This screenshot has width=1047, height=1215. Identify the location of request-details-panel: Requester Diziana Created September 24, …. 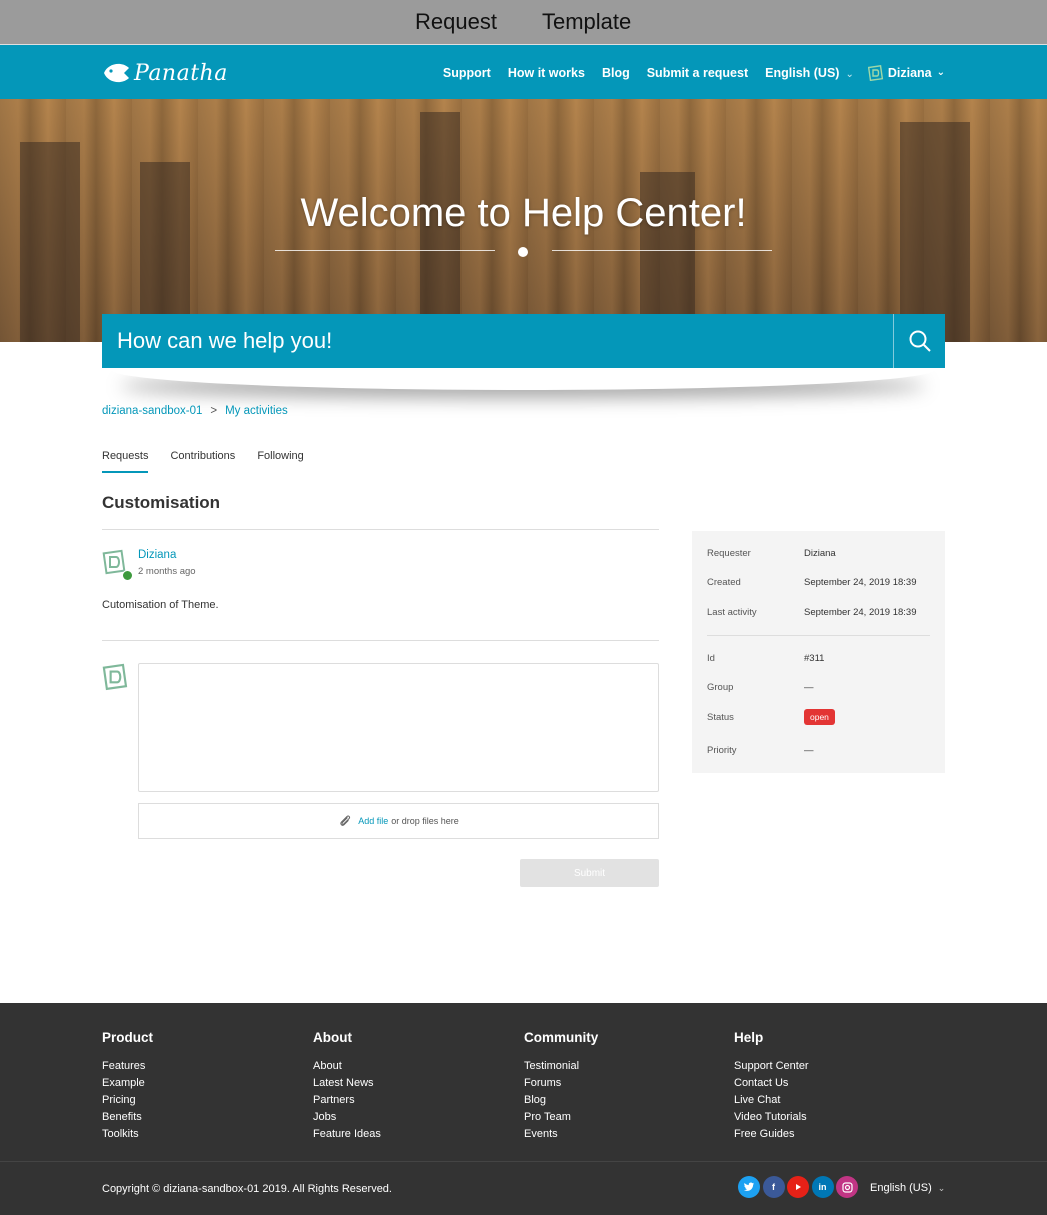
(818, 652).